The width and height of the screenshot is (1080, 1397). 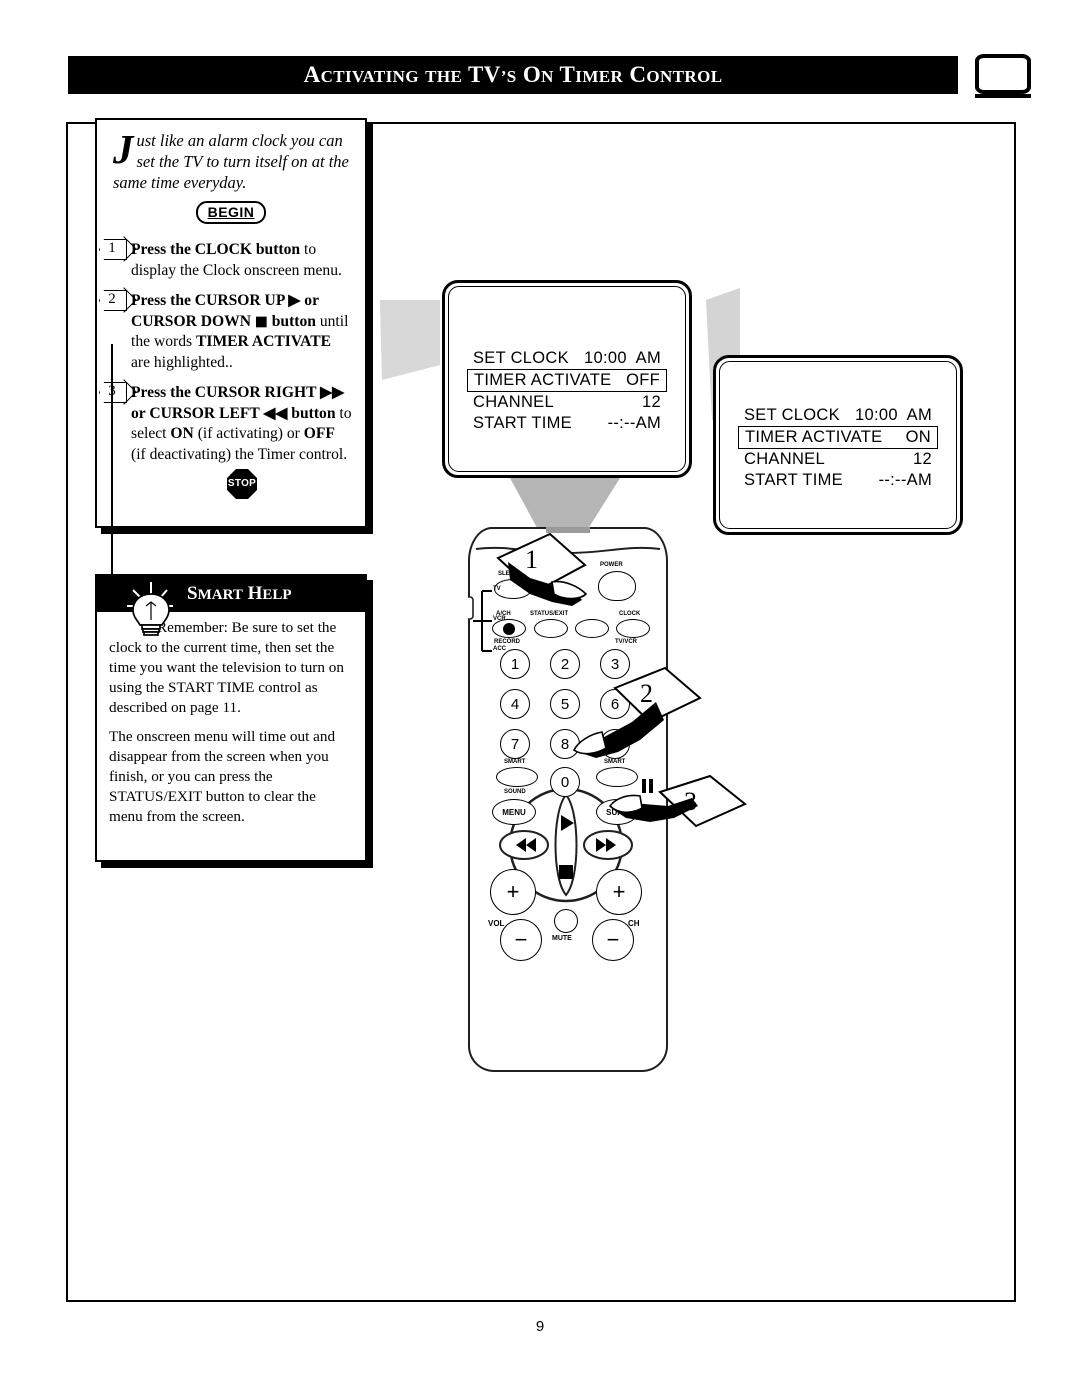 What do you see at coordinates (239, 593) in the screenshot?
I see `smart-help-title: SMART HELP` at bounding box center [239, 593].